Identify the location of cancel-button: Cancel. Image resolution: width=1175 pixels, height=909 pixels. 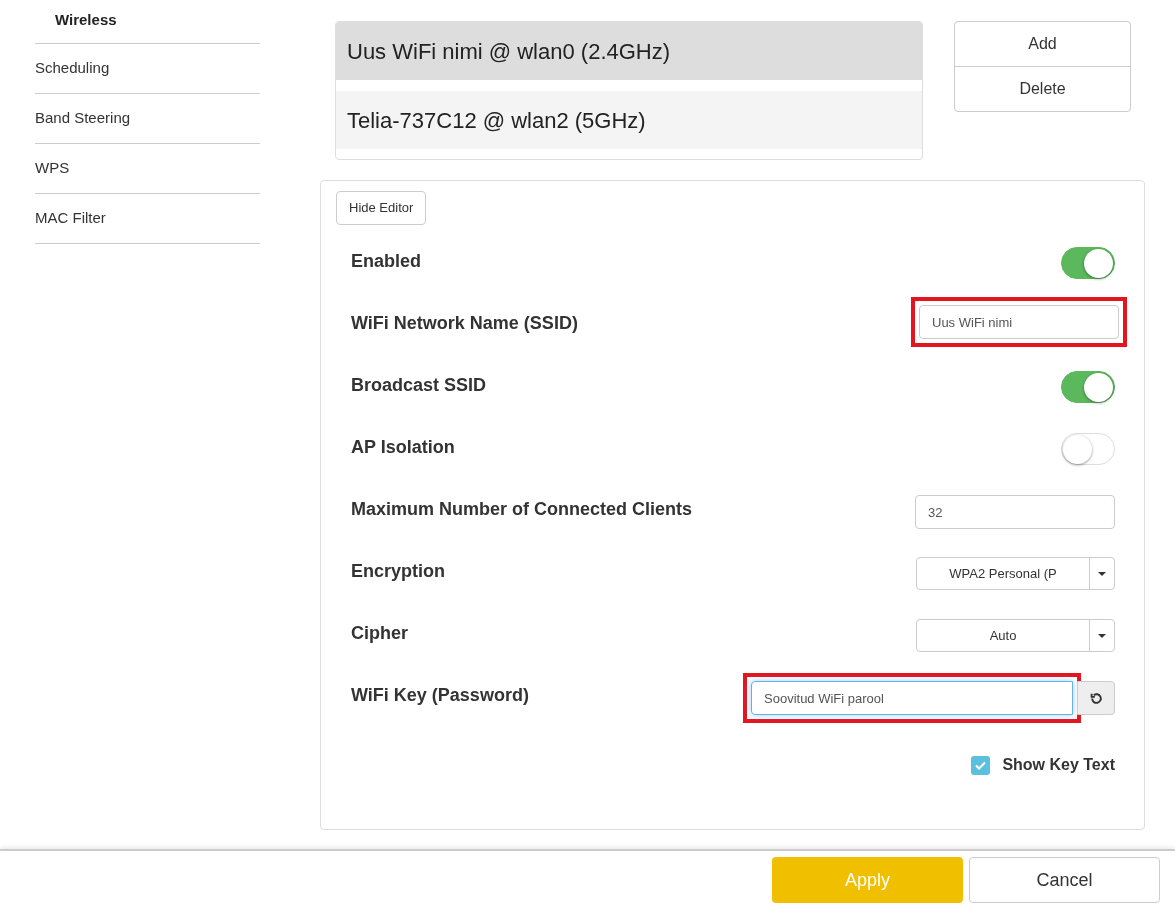
(1064, 880).